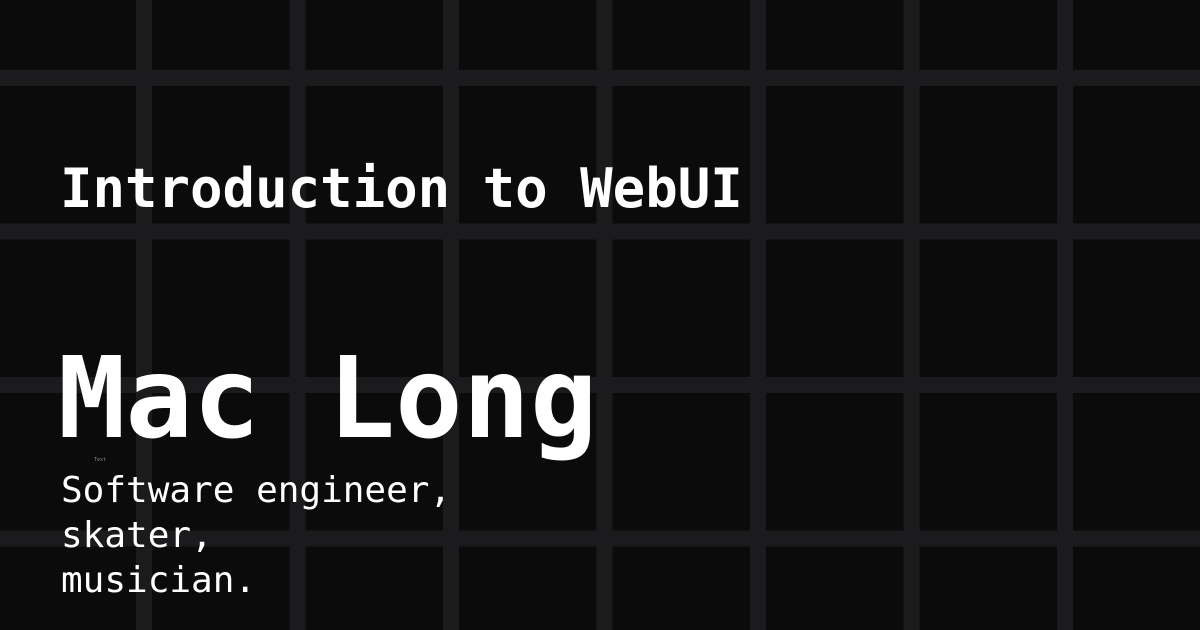  Describe the element at coordinates (137, 535) in the screenshot. I see `bio-line: skater,` at that location.